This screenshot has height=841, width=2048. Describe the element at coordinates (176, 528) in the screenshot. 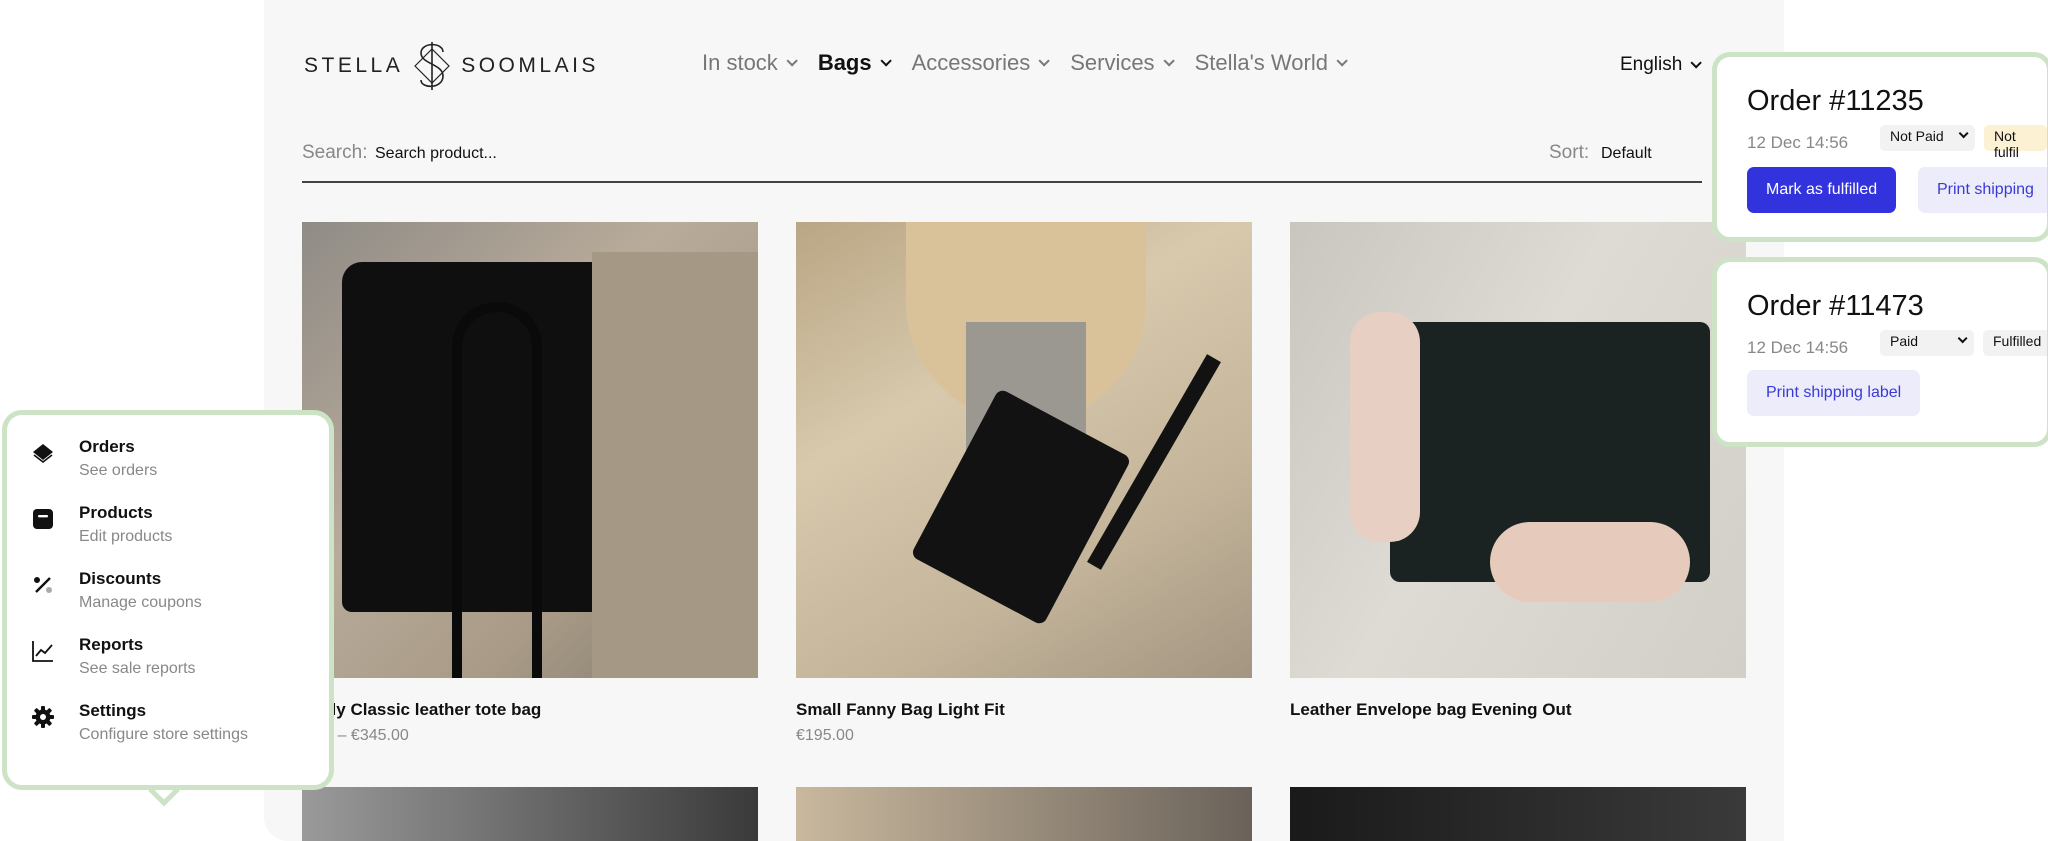

I see `menu-item-products: Products Edit products` at that location.